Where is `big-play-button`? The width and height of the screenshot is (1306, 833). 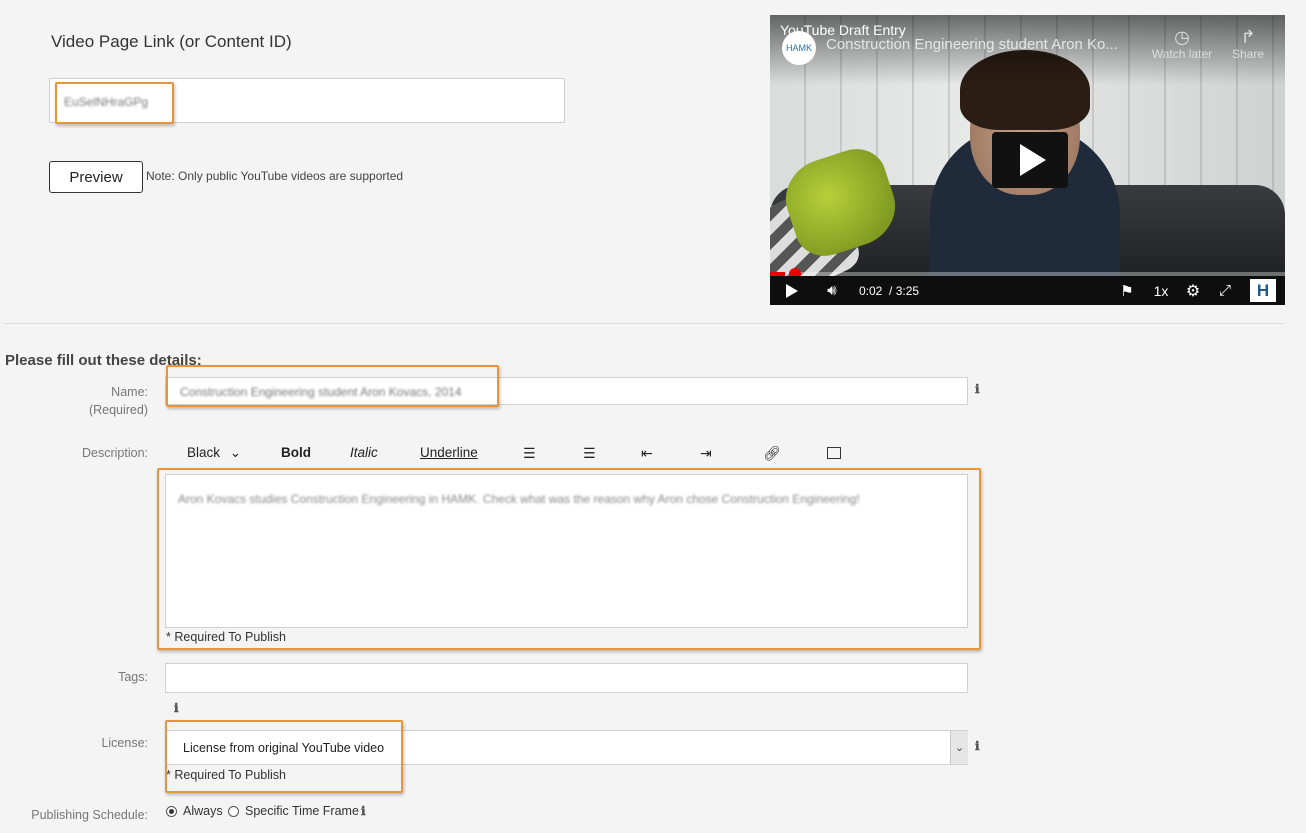 big-play-button is located at coordinates (1030, 160).